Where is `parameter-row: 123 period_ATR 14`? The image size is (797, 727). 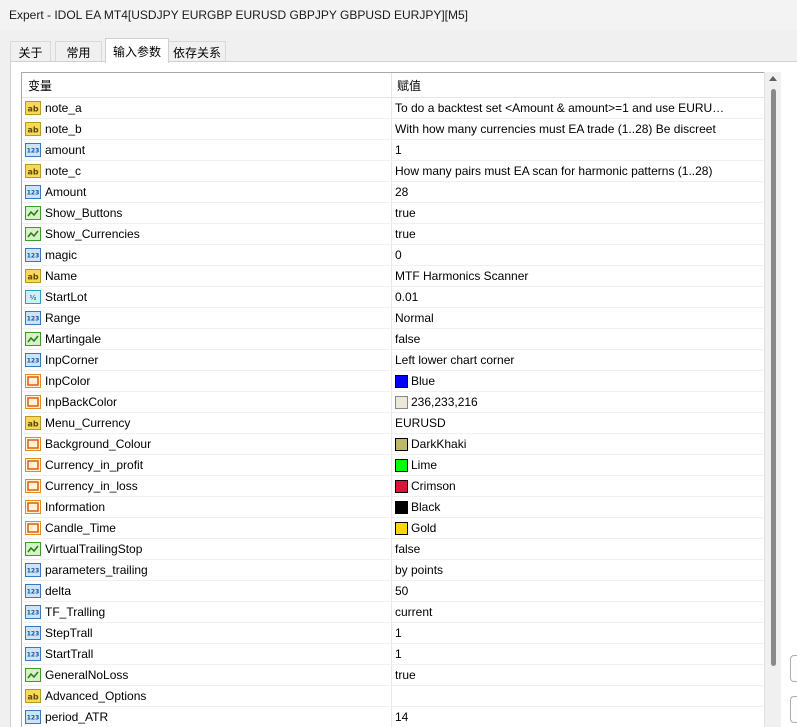 parameter-row: 123 period_ATR 14 is located at coordinates (393, 717).